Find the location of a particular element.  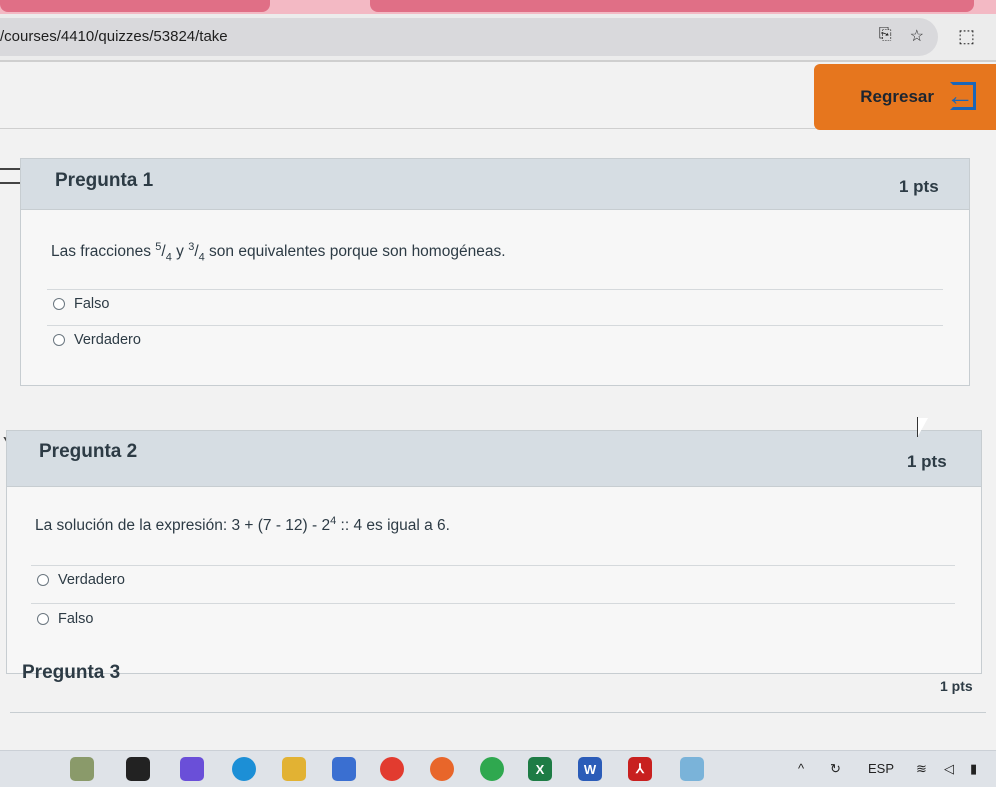

url-text: /courses/4410/quizzes/53824/take is located at coordinates (114, 36).